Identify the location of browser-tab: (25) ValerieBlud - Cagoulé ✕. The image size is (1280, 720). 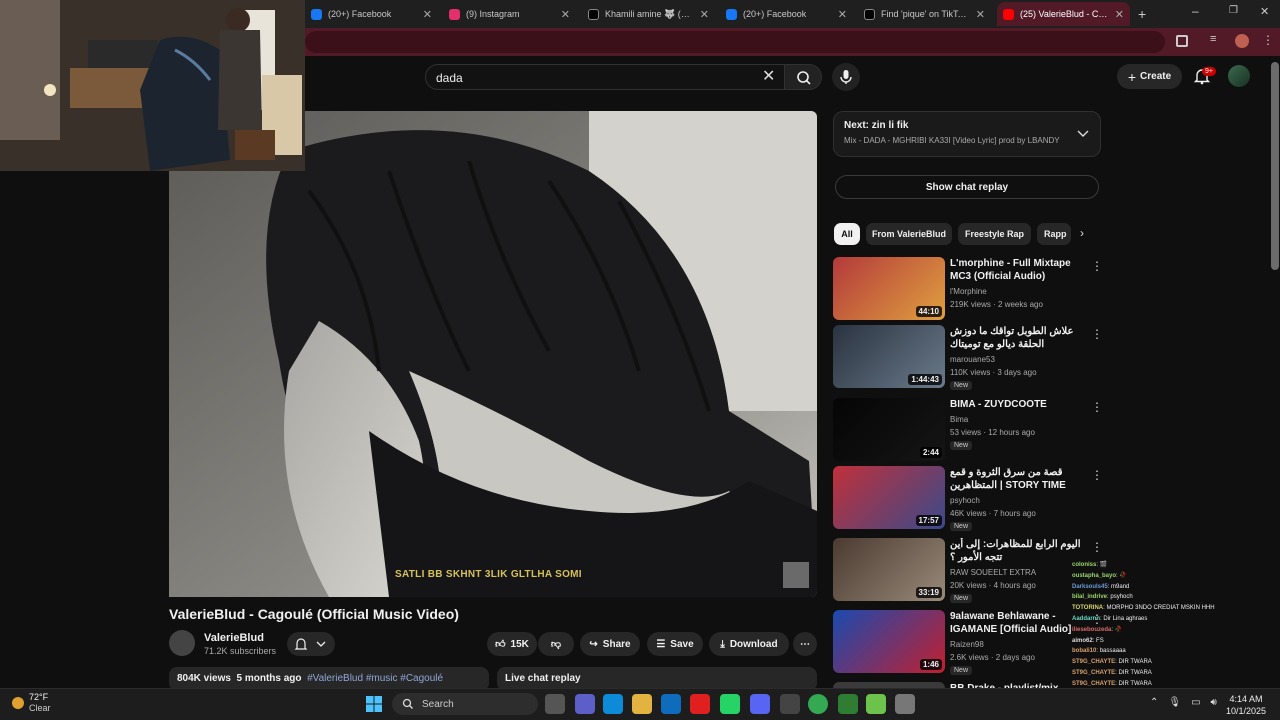
(1063, 14).